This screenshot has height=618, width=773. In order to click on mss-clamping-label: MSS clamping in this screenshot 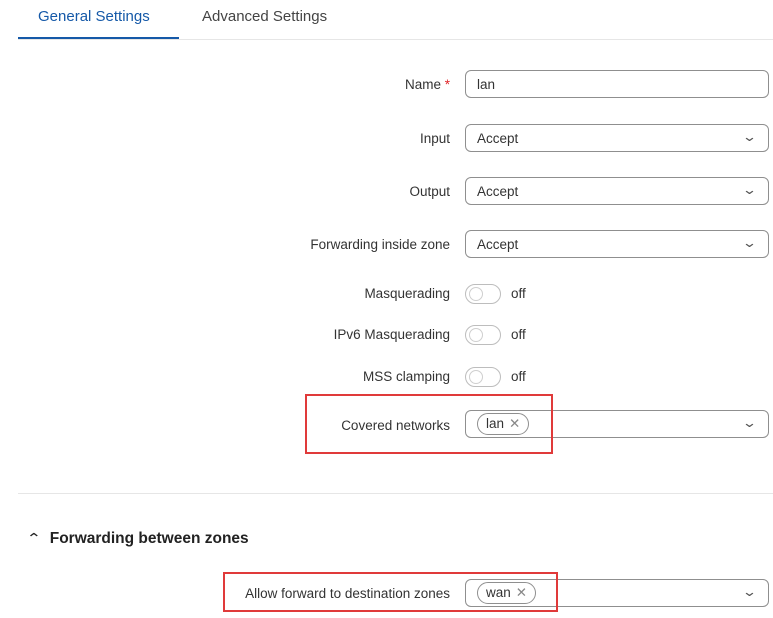, I will do `click(406, 376)`.